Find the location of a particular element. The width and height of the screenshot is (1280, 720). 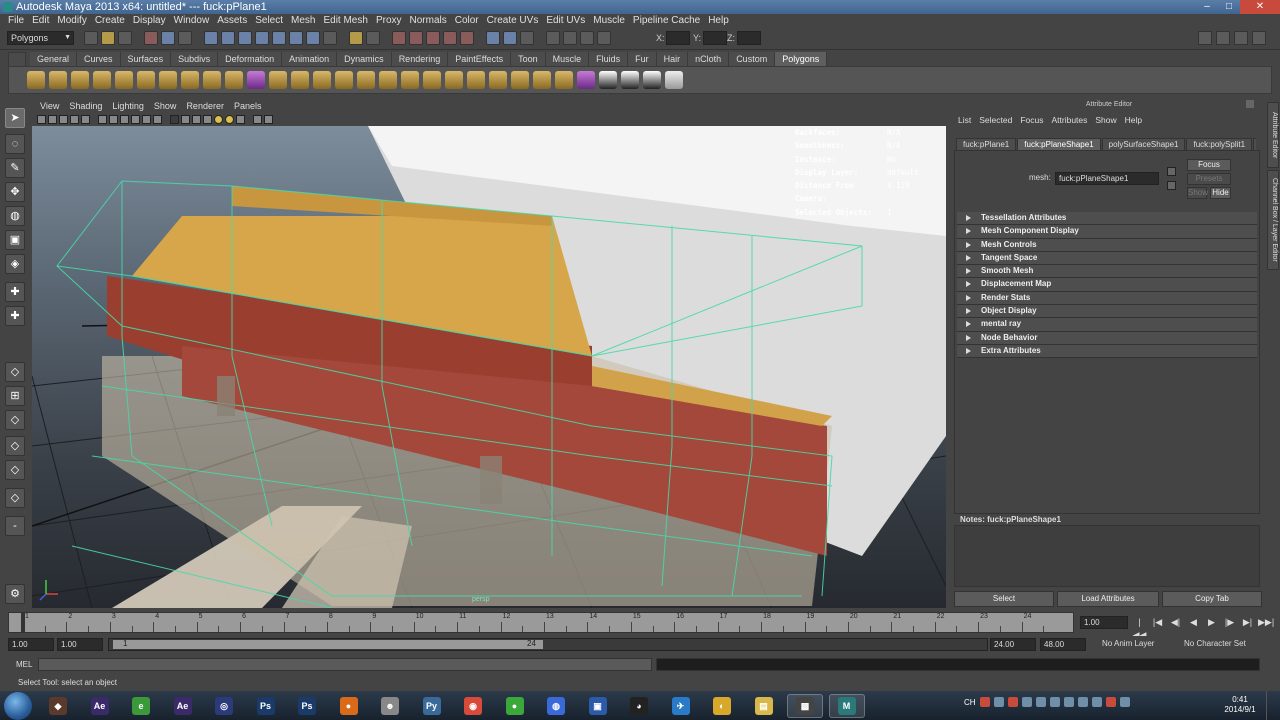

poly-prism-icon is located at coordinates (168, 80).